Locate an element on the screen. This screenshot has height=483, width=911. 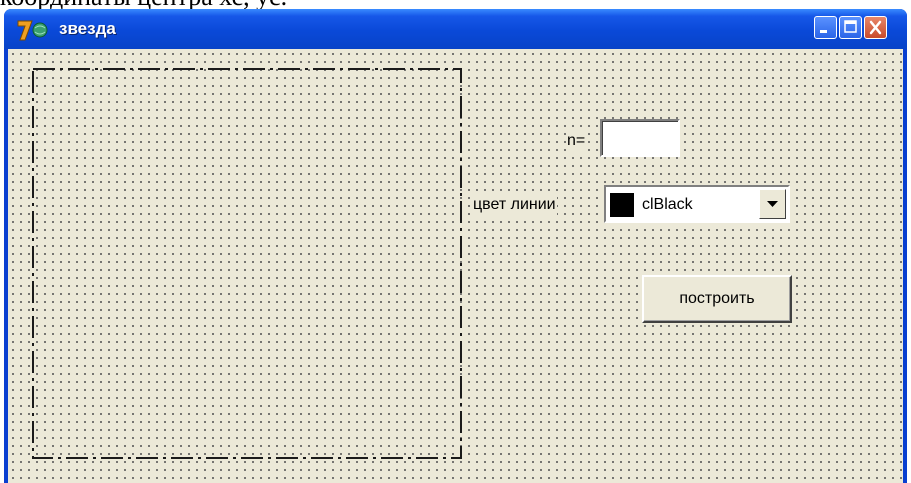
n-label: n= is located at coordinates (576, 141).